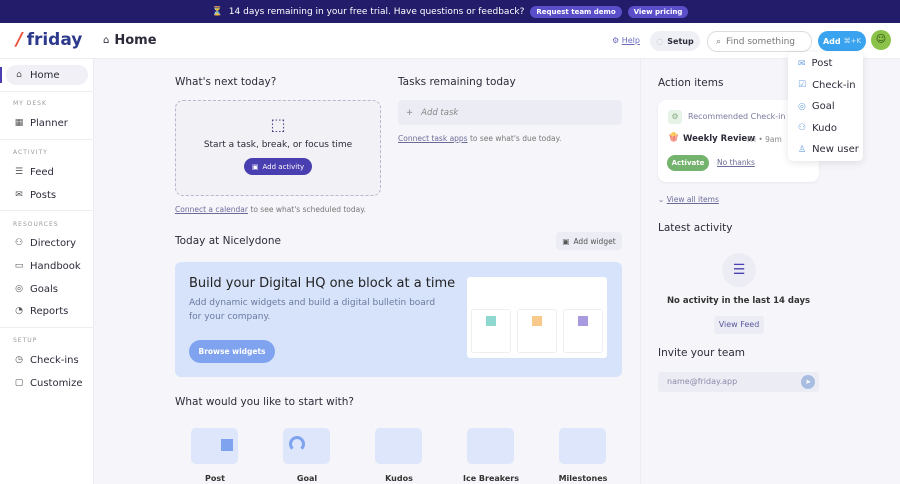 The width and height of the screenshot is (900, 484). I want to click on invite-email-input: name@friday.app, so click(738, 382).